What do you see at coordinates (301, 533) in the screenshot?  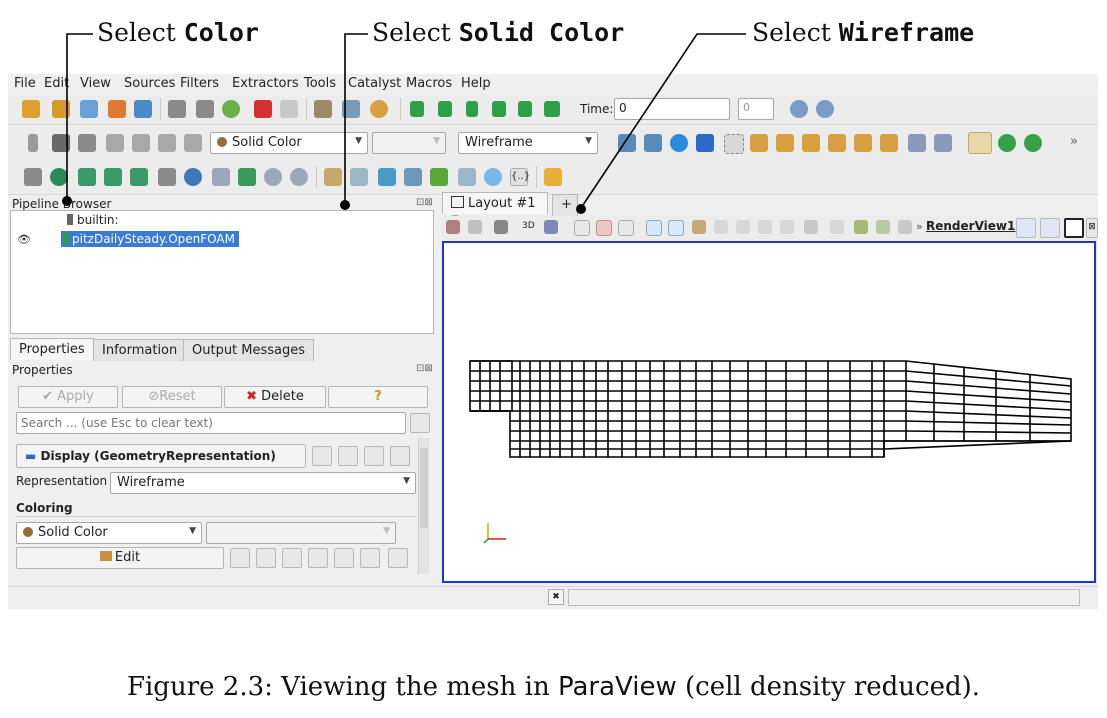 I see `coloring-component-select: ▼` at bounding box center [301, 533].